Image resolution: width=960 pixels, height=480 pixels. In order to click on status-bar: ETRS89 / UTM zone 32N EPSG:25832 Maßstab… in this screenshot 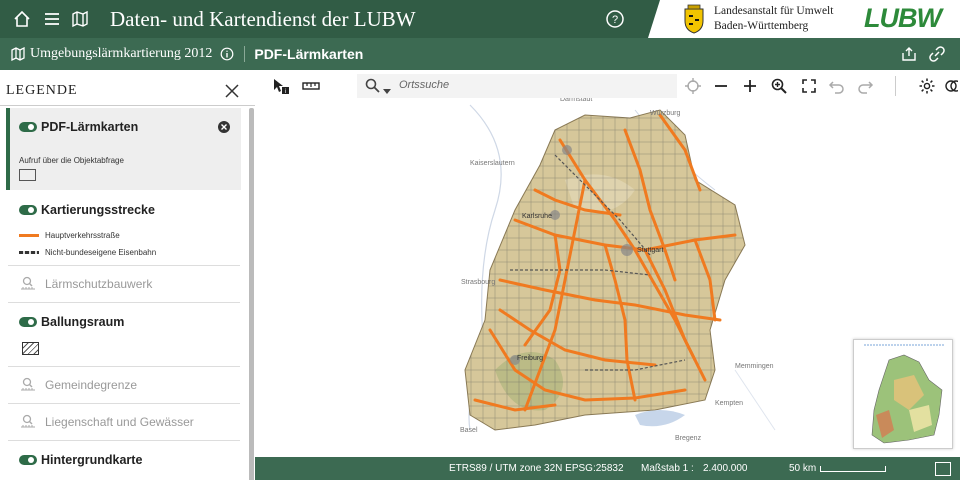, I will do `click(607, 468)`.